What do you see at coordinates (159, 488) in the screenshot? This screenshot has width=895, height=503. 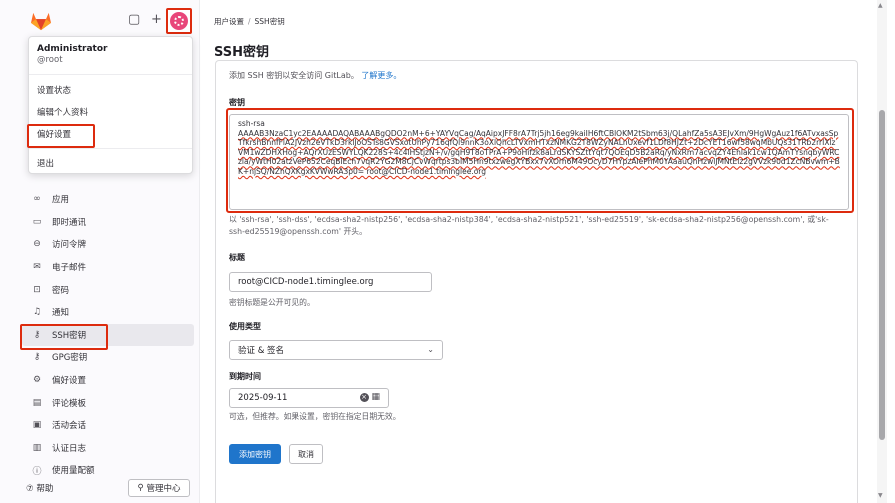 I see `admin-area-button: ⚲ 管理中心` at bounding box center [159, 488].